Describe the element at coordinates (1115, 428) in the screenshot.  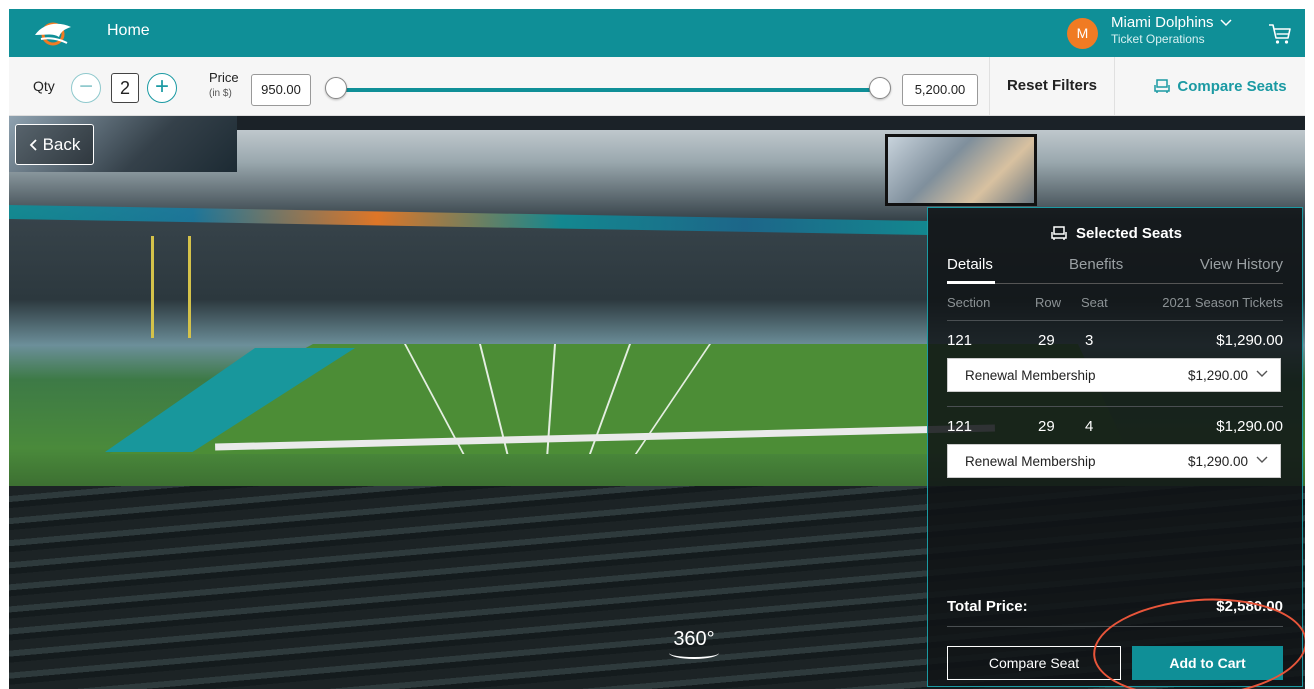
I see `table-row: 121 29 4 $1,290.00` at that location.